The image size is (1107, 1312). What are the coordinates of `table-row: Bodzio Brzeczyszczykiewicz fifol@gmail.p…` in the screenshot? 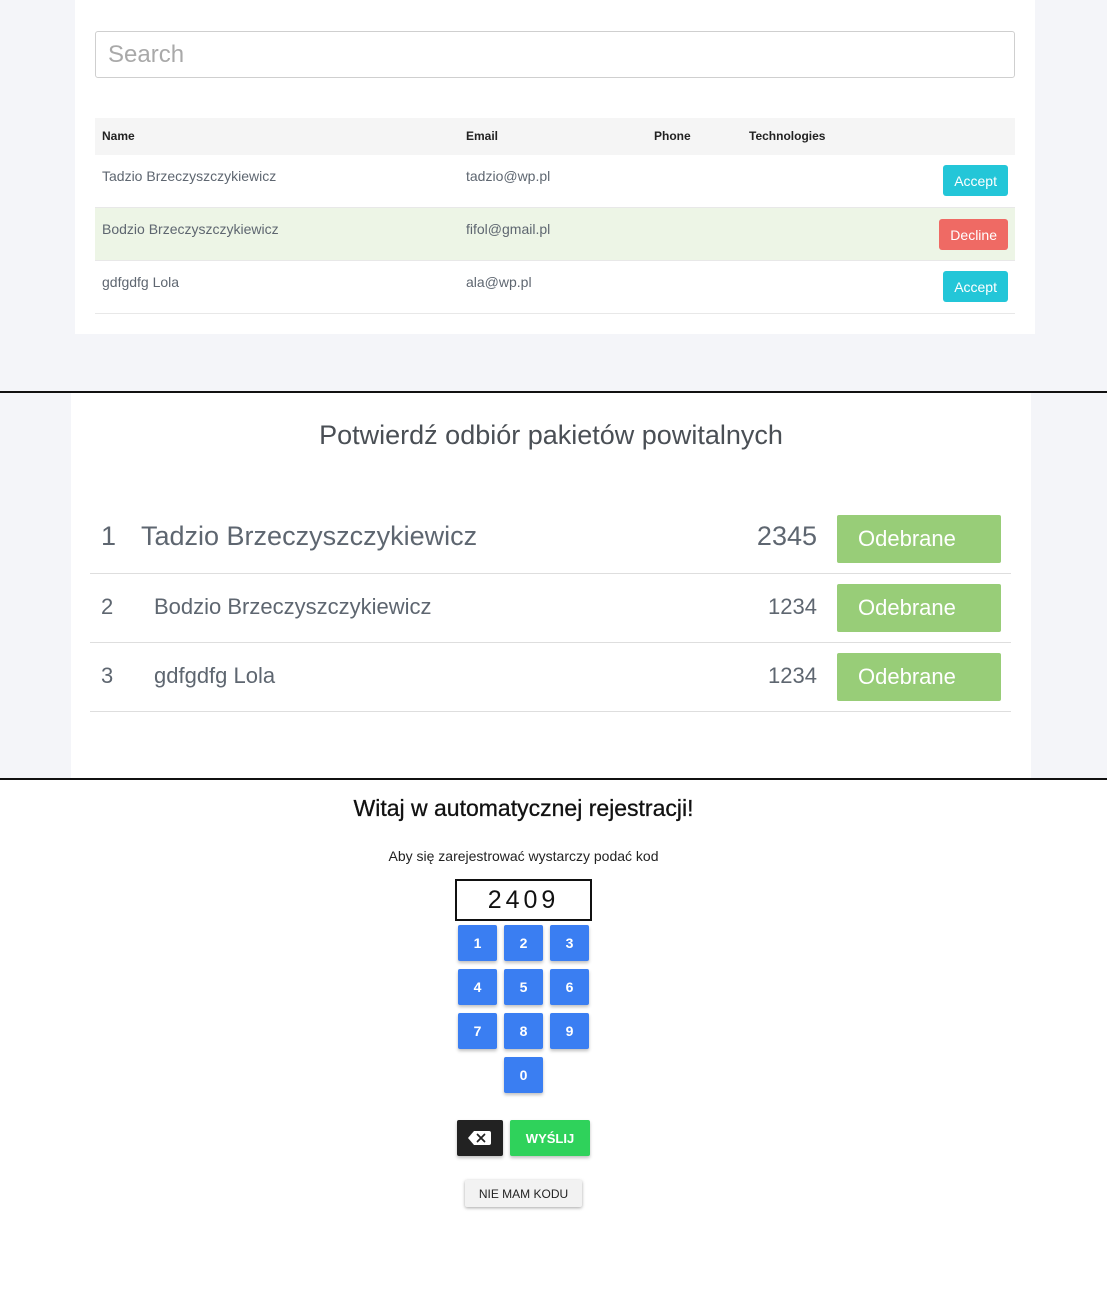 It's located at (555, 234).